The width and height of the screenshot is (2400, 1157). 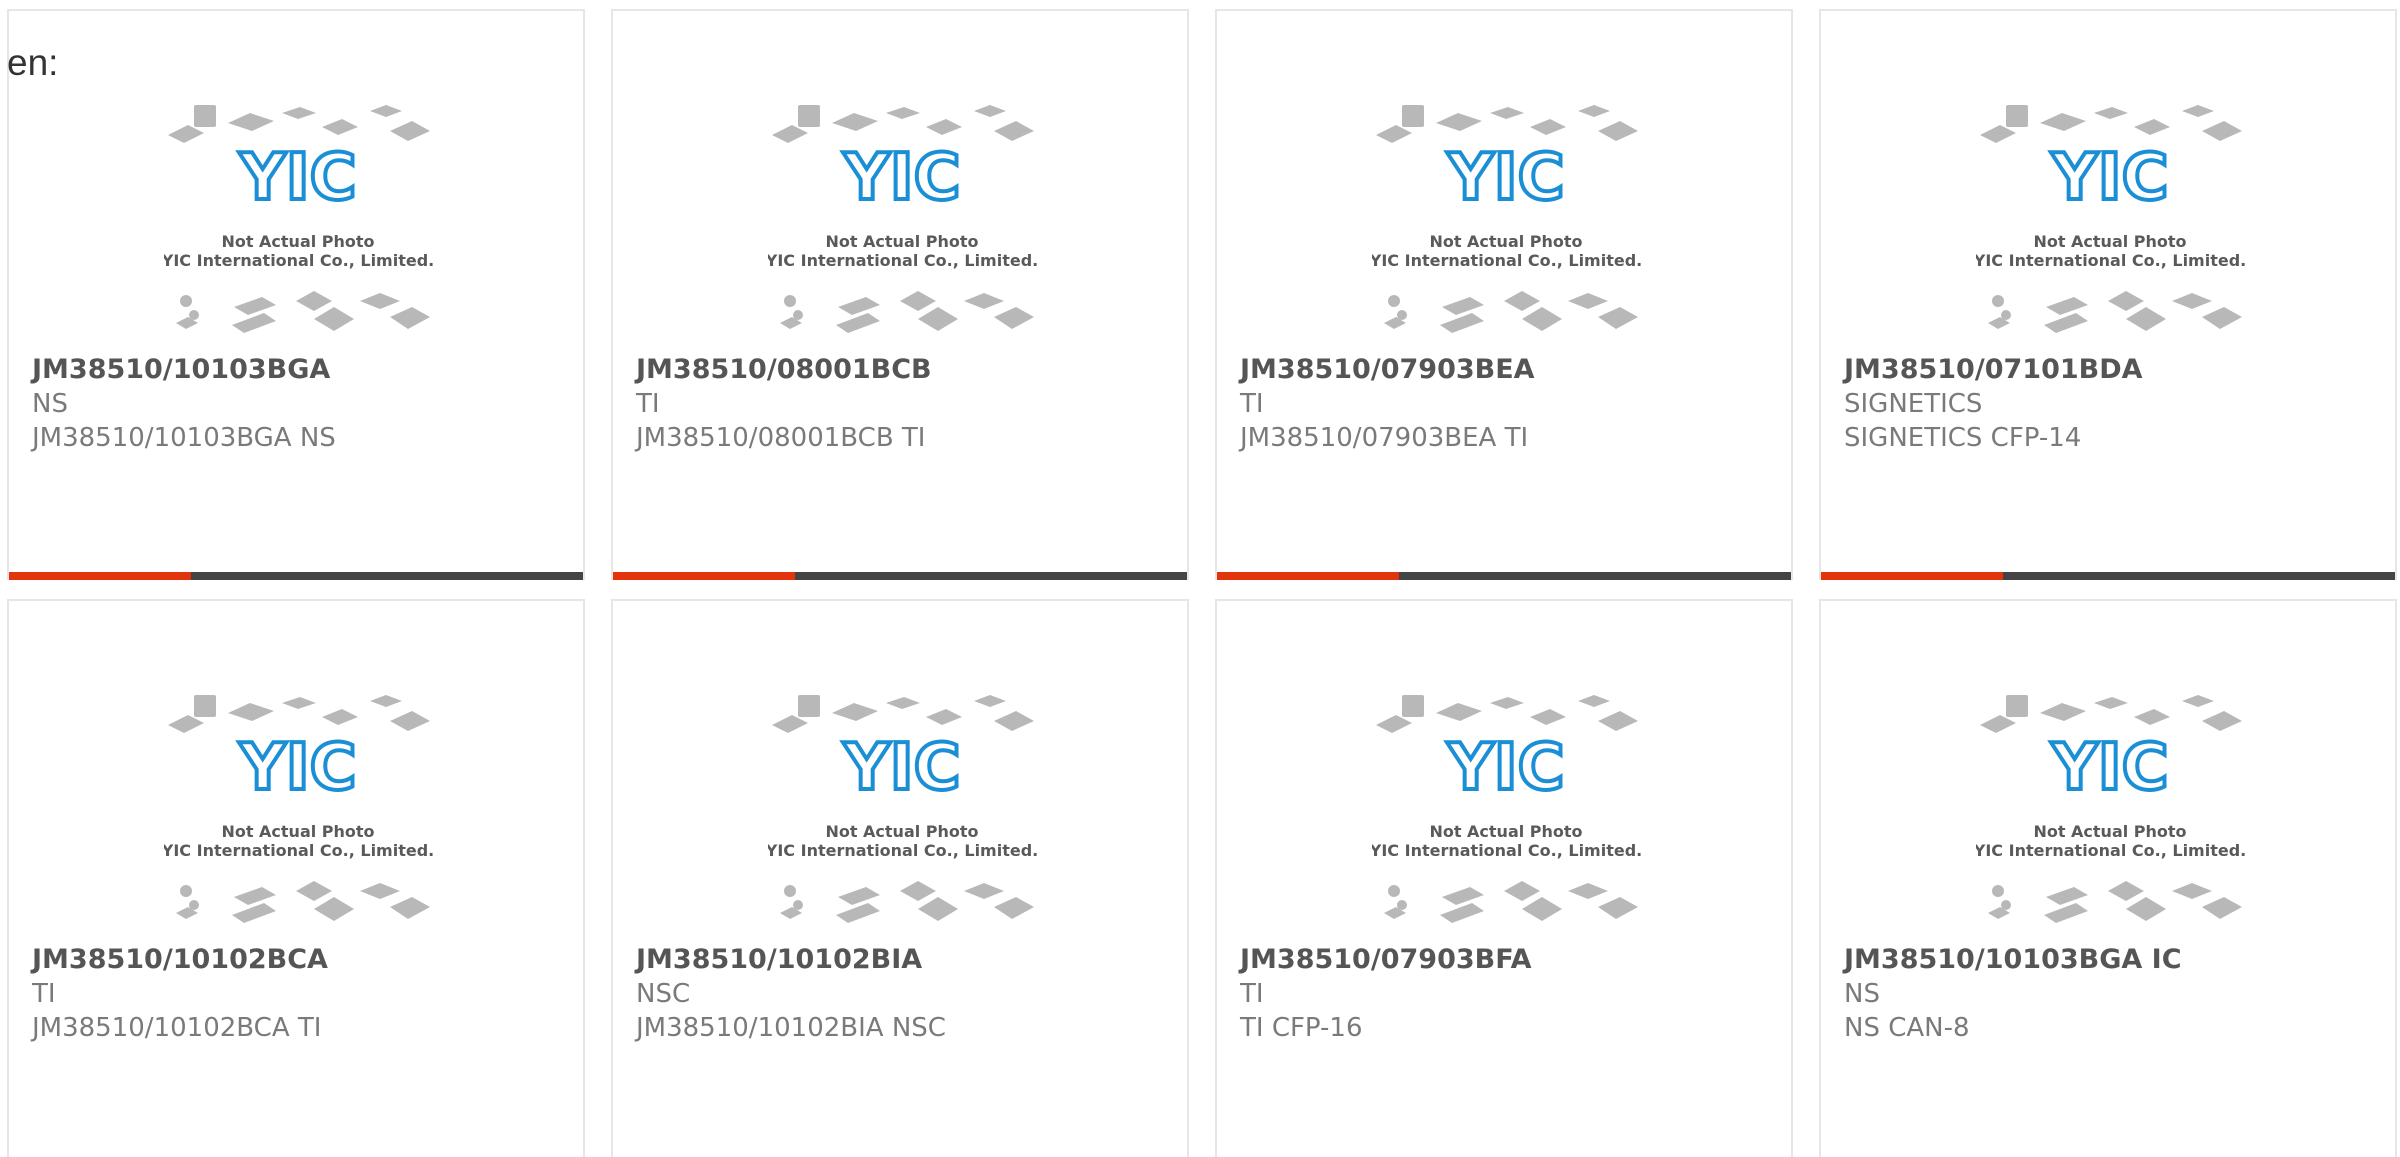 I want to click on part-number: JM38510/07101BDA, so click(x=2111, y=370).